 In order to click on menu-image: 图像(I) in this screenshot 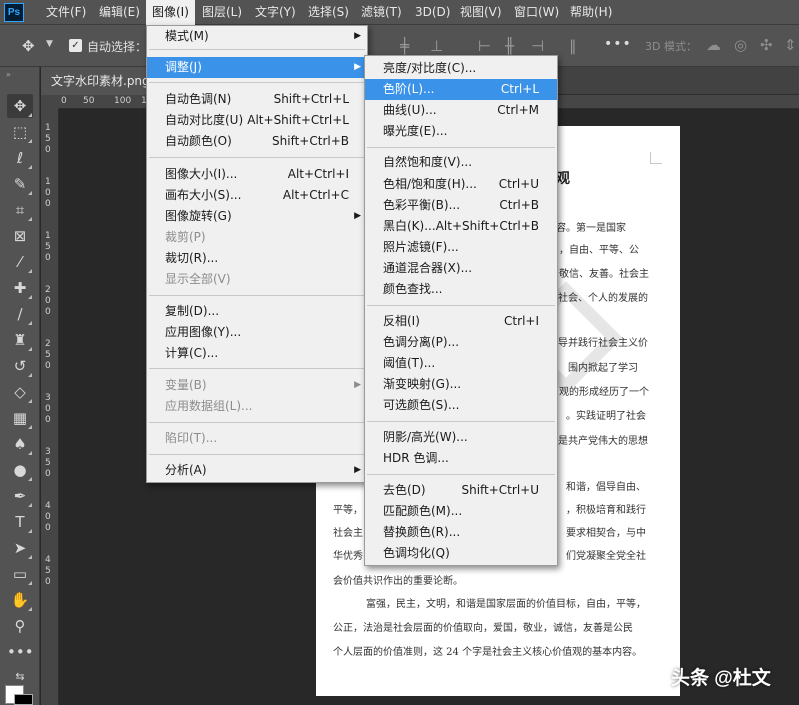, I will do `click(170, 12)`.